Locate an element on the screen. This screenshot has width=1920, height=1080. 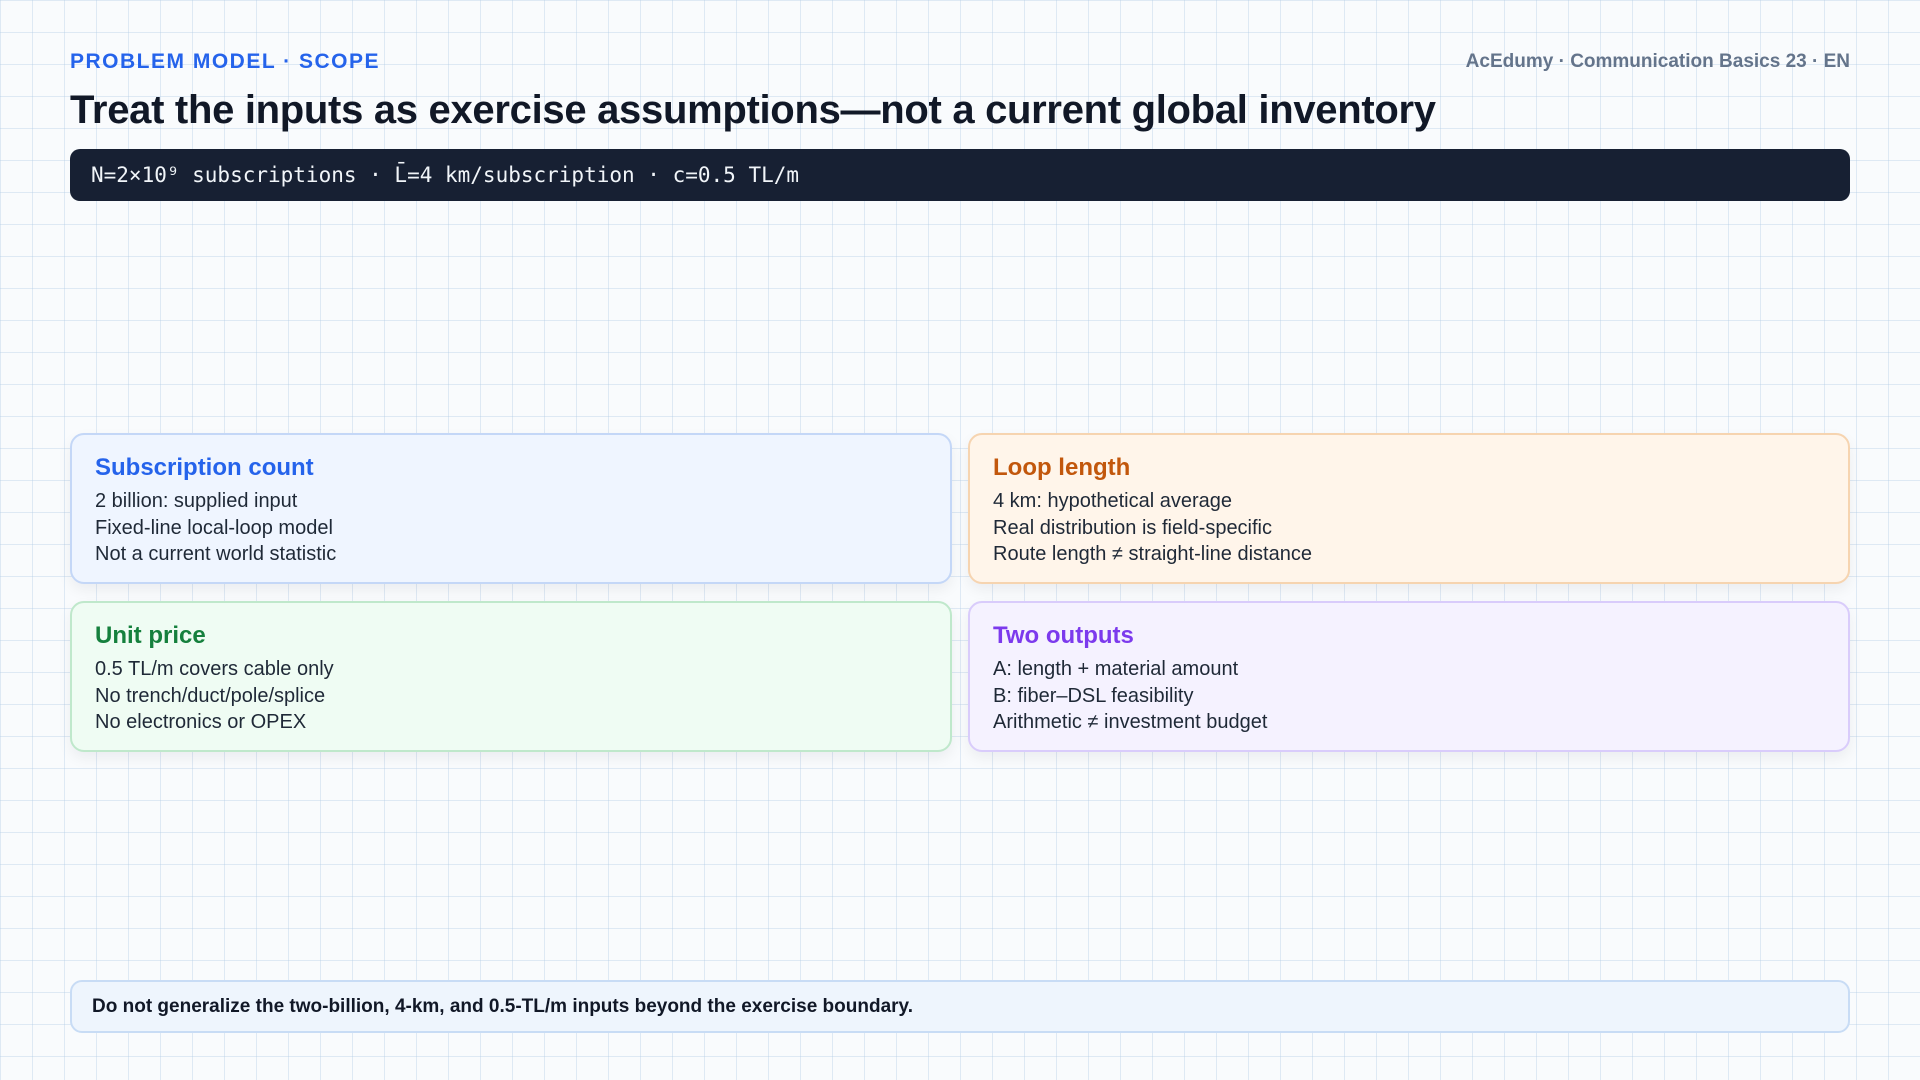
card-line: Fixed-line local-loop model is located at coordinates (214, 527).